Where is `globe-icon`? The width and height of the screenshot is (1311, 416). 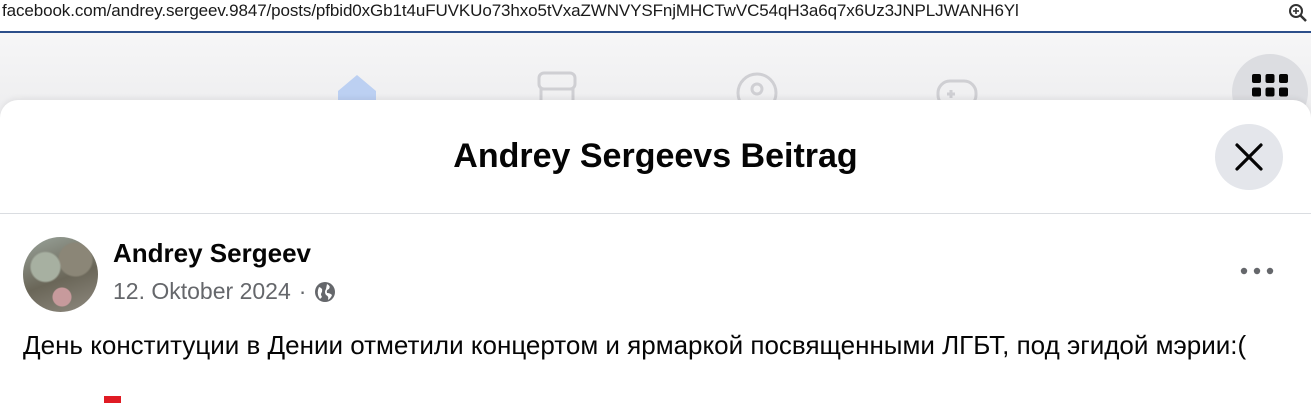 globe-icon is located at coordinates (325, 292).